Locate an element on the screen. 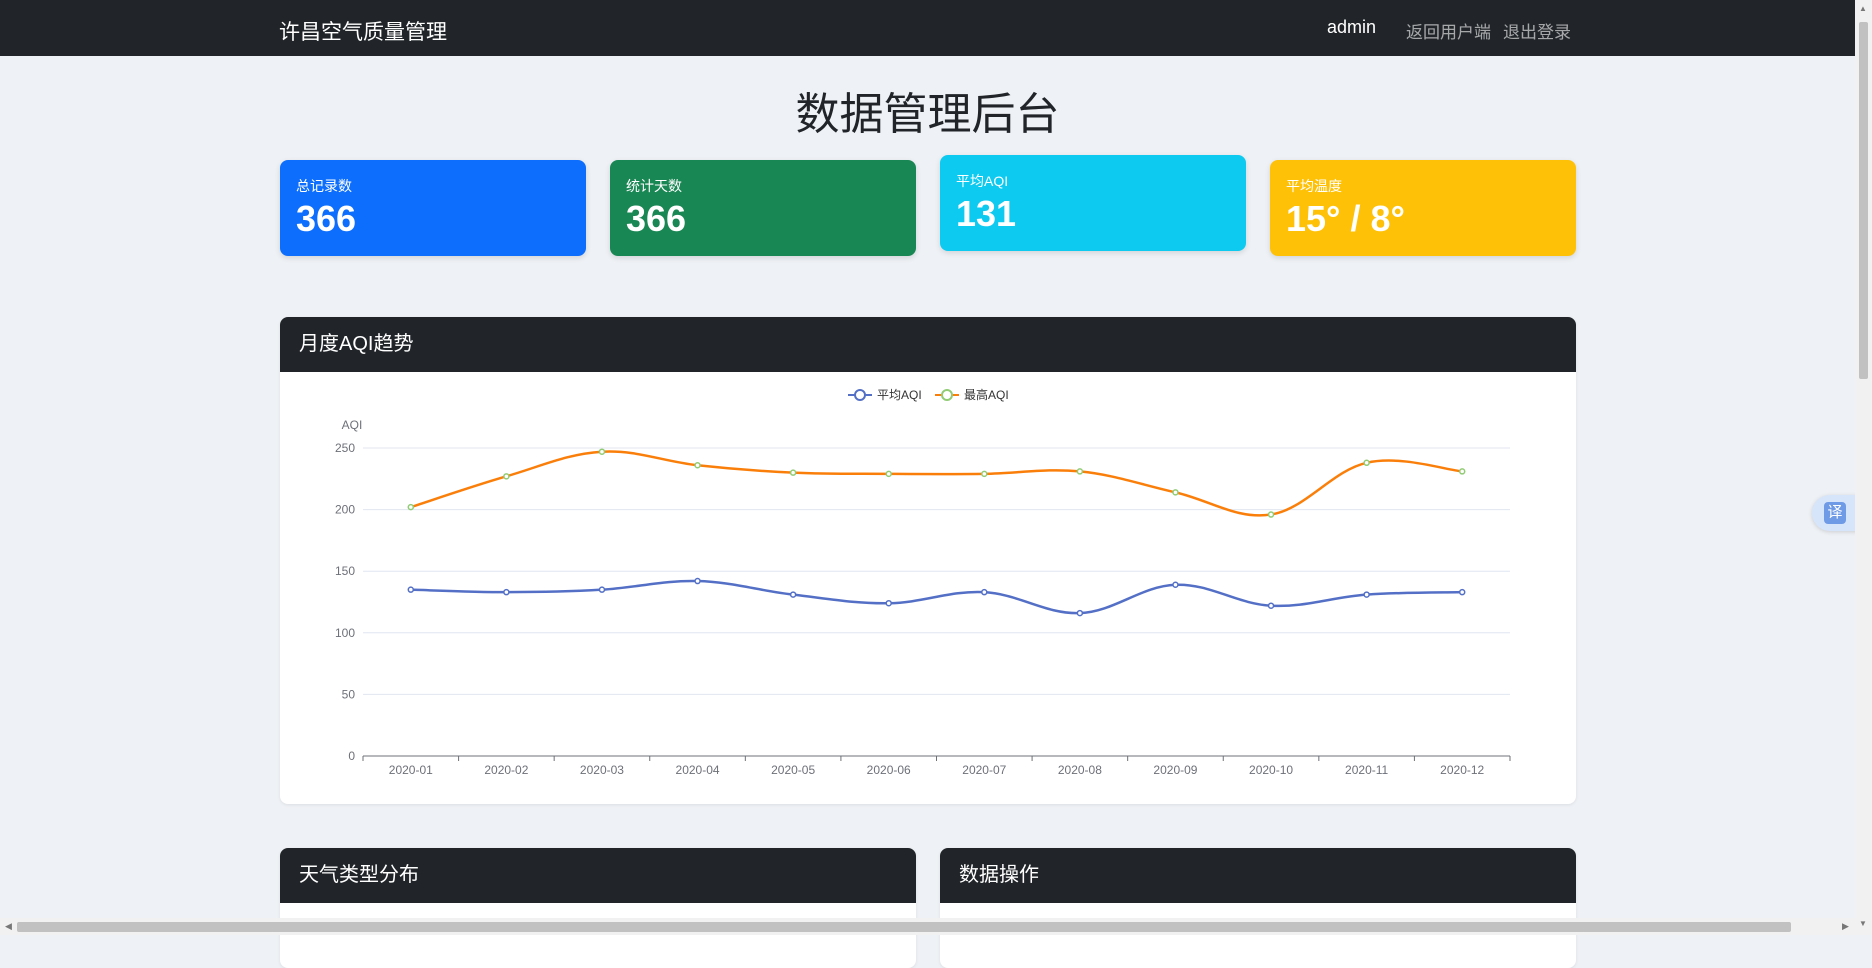  stat-label: 平均AQI is located at coordinates (982, 181).